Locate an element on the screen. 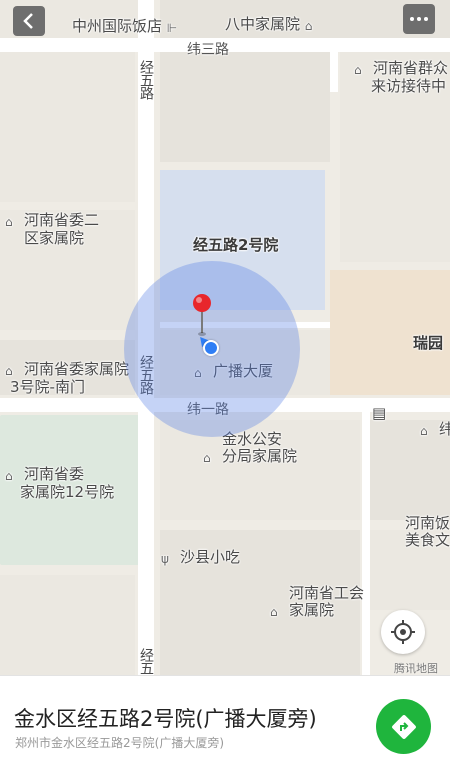 This screenshot has width=450, height=761. poi-henan-food: 河南饭 is located at coordinates (427, 523).